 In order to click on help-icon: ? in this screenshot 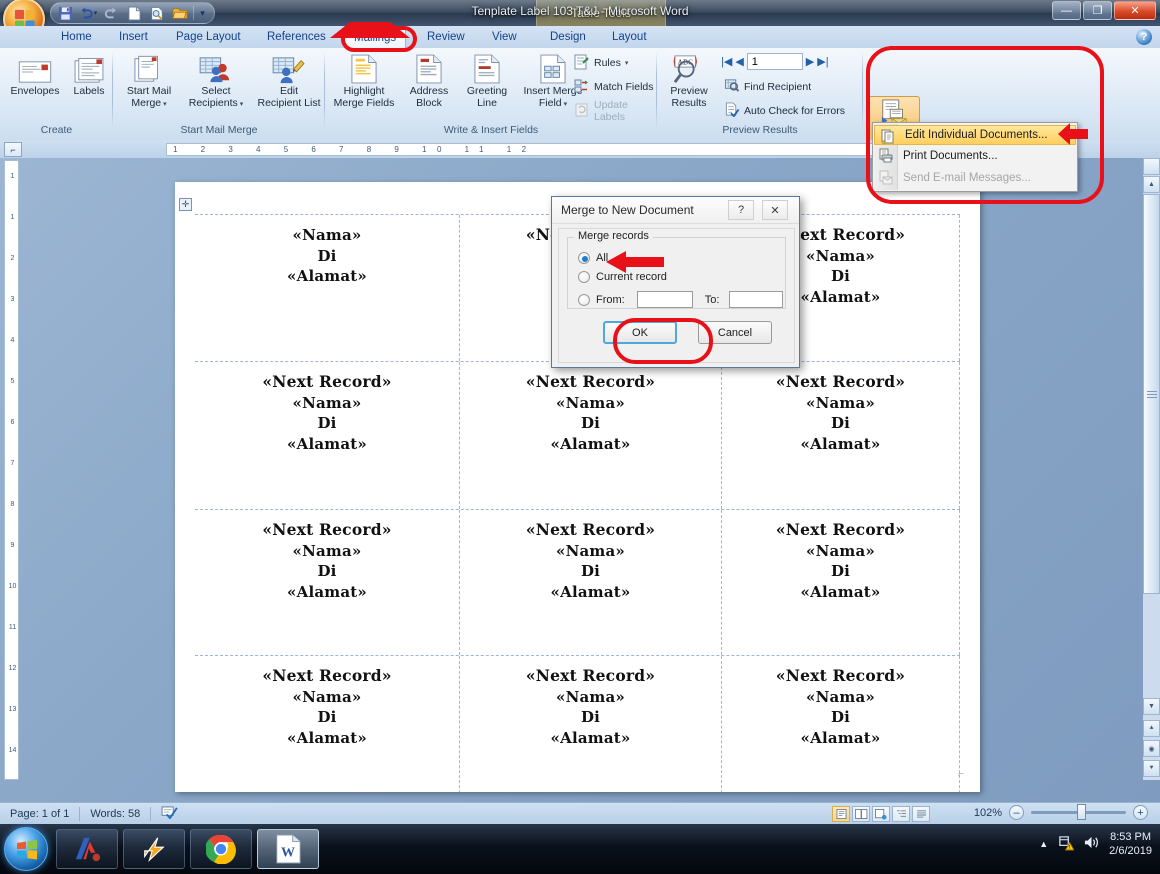, I will do `click(1144, 37)`.